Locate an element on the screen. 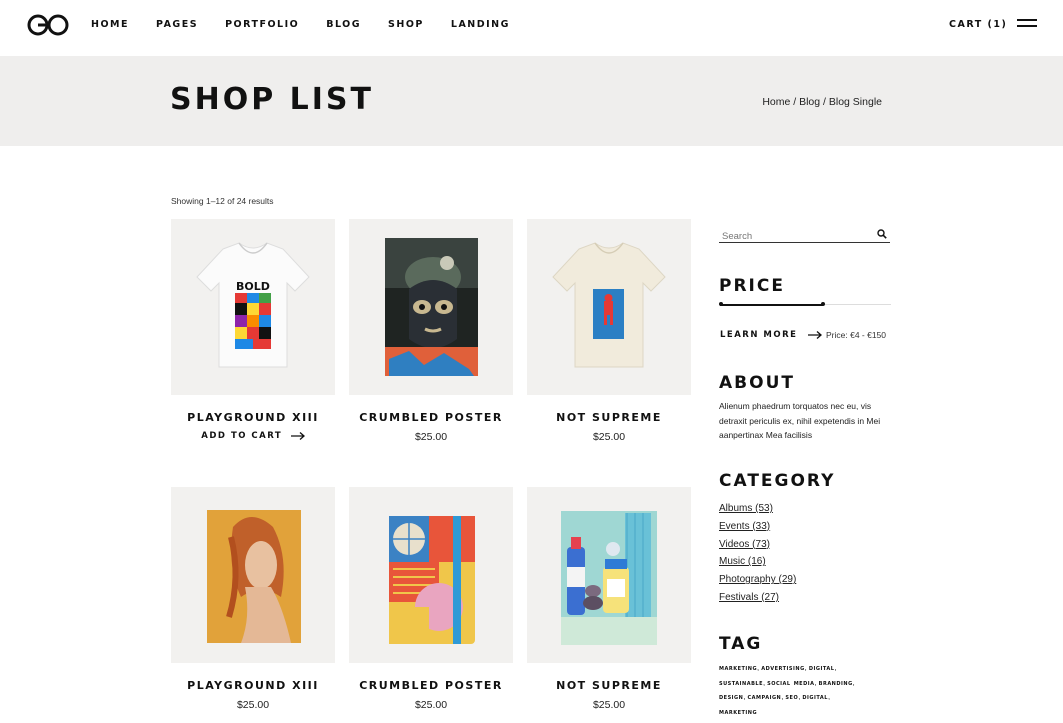  tag-item: campaign is located at coordinates (765, 696).